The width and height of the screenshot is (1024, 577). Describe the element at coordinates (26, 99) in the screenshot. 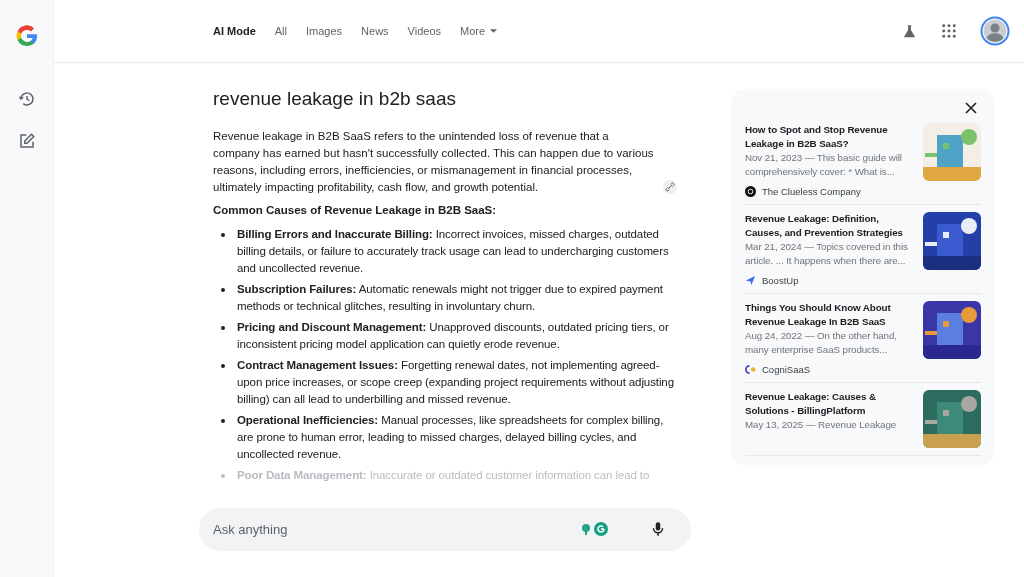

I see `history-icon` at that location.